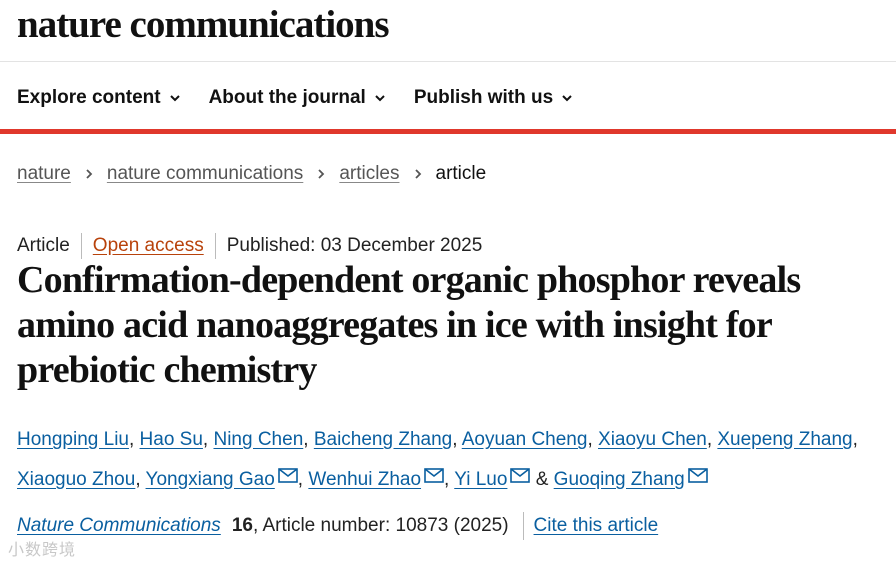 The image size is (896, 561). What do you see at coordinates (171, 439) in the screenshot?
I see `author-link: Hao Su` at bounding box center [171, 439].